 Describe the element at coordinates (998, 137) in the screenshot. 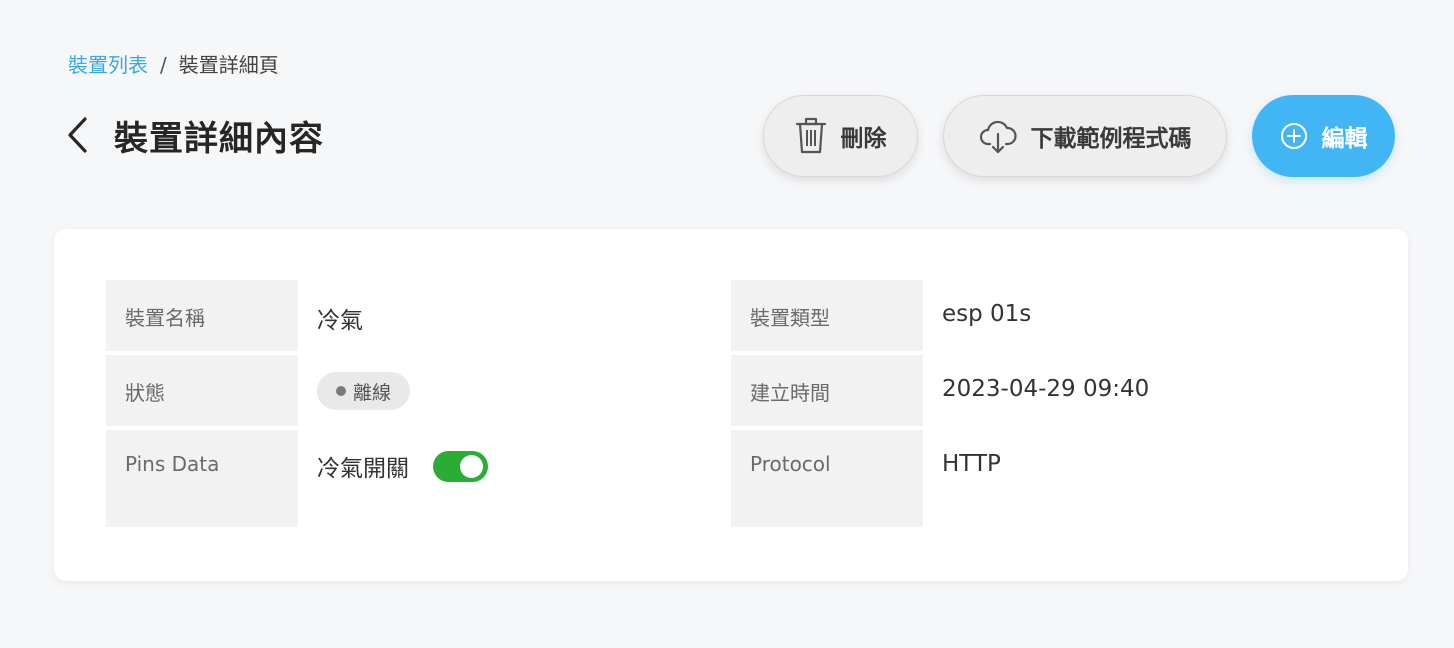

I see `cloud-download-icon` at that location.